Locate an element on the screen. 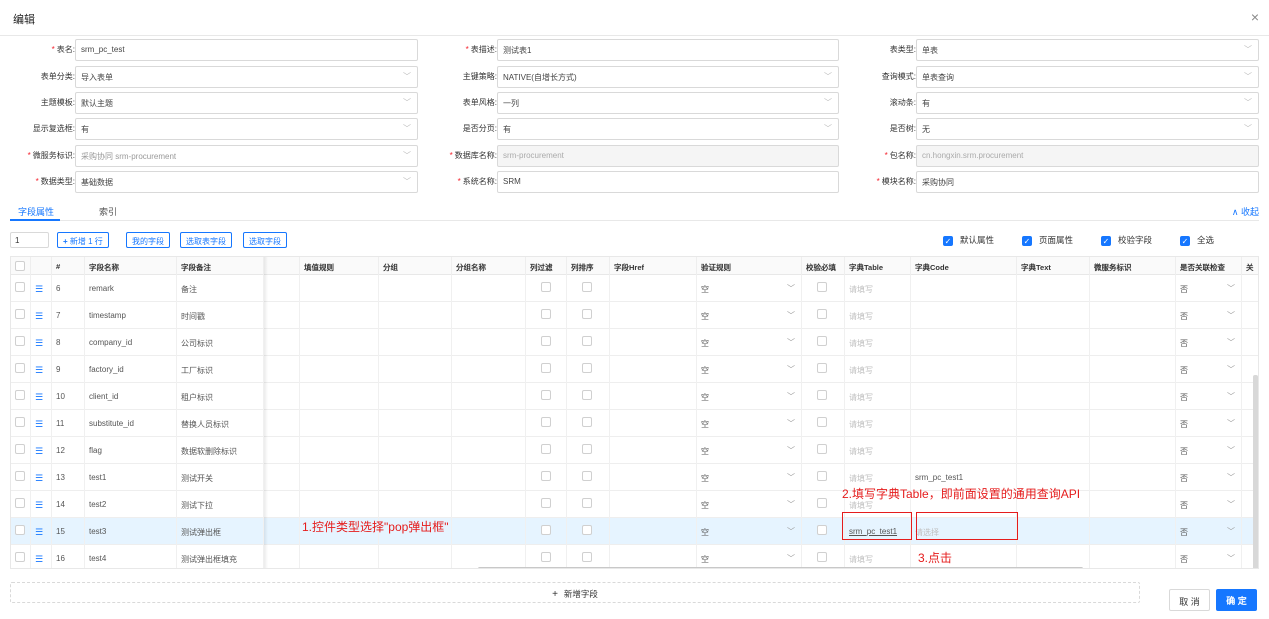  field-name: company_id is located at coordinates (131, 342).